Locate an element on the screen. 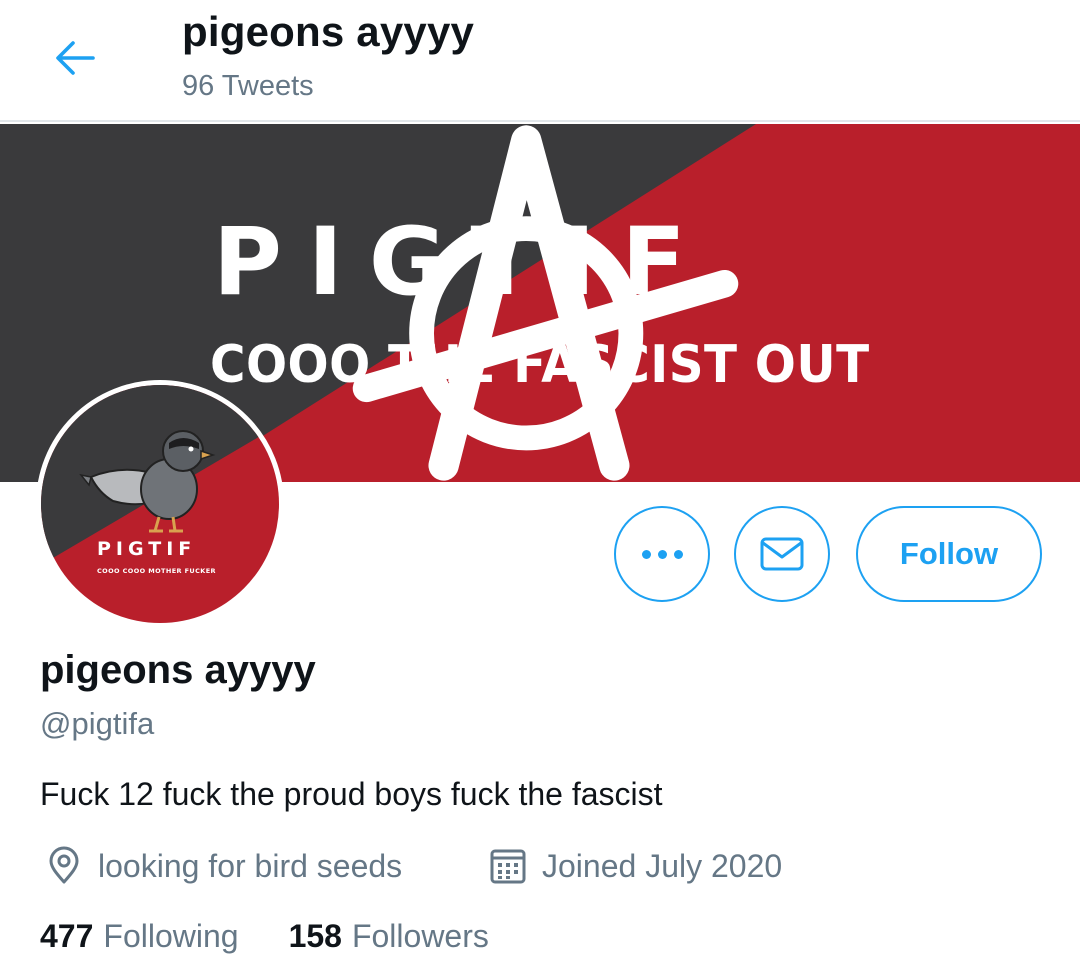 The image size is (1080, 956). profile-joined-date: Joined July 2020 is located at coordinates (635, 866).